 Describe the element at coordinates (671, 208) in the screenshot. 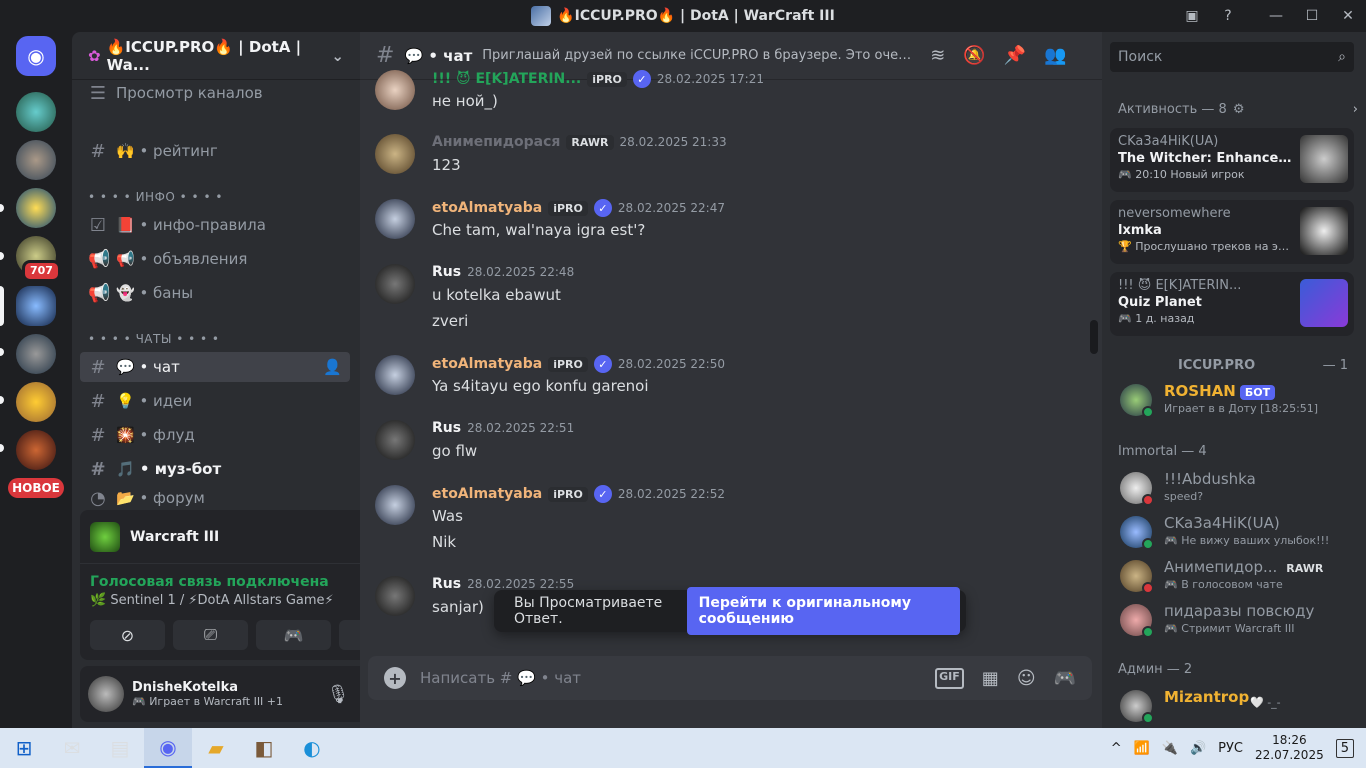

I see `timestamp: 28.02.2025 22:47` at that location.